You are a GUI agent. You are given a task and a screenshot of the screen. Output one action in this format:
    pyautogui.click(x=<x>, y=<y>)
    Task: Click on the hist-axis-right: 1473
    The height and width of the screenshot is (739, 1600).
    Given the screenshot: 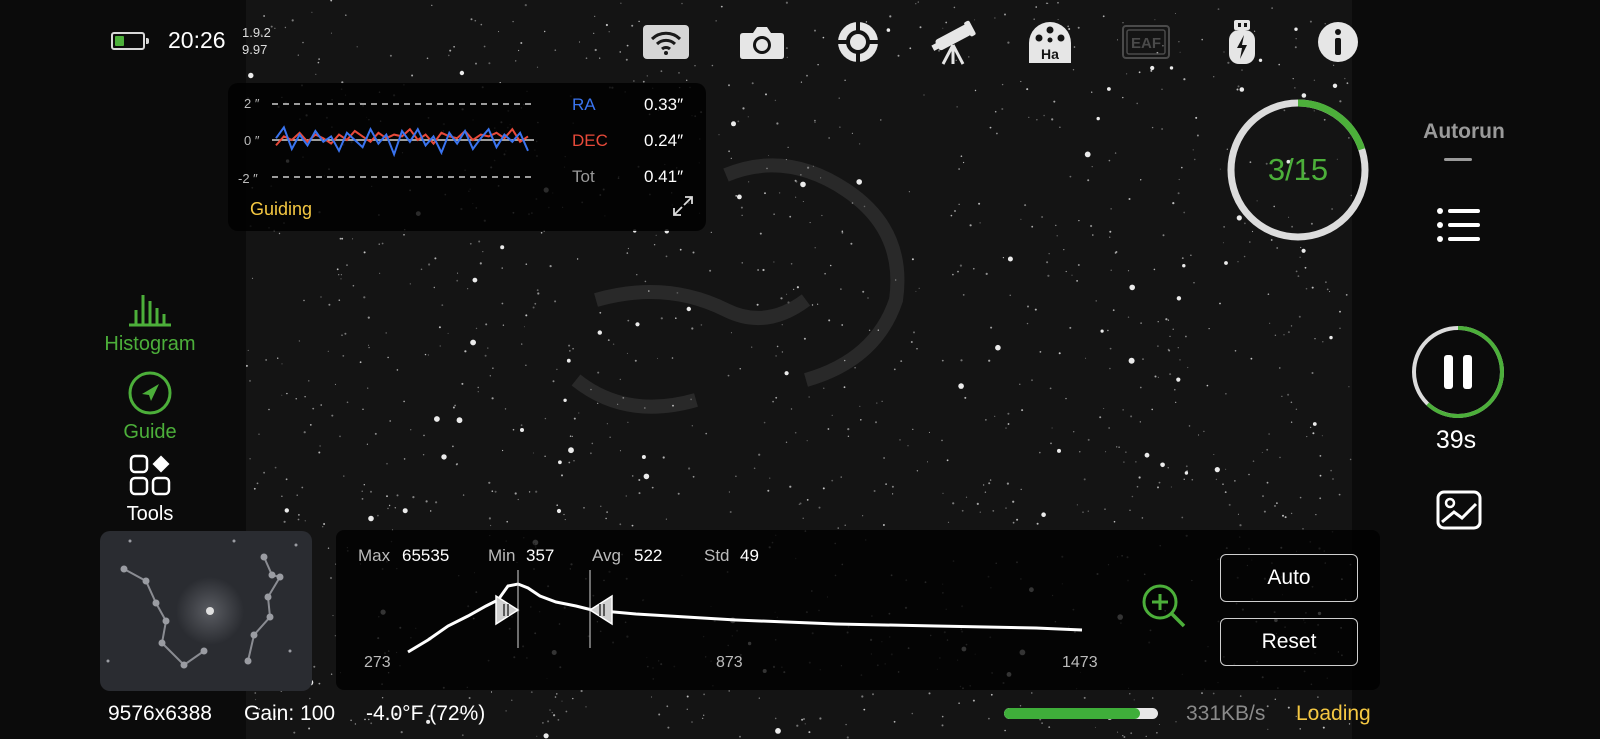 What is the action you would take?
    pyautogui.click(x=1080, y=662)
    